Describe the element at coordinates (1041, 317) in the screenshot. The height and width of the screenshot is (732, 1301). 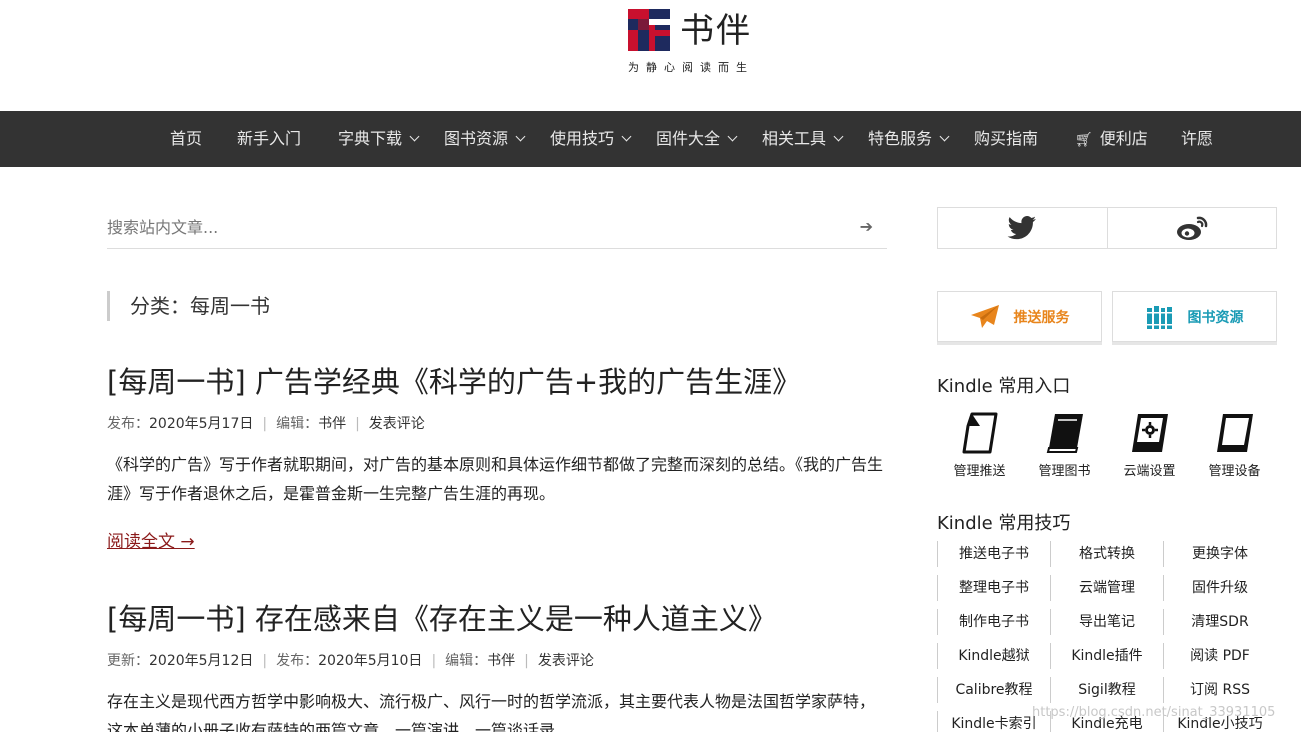
I see `push-service-label: 推送服务` at that location.